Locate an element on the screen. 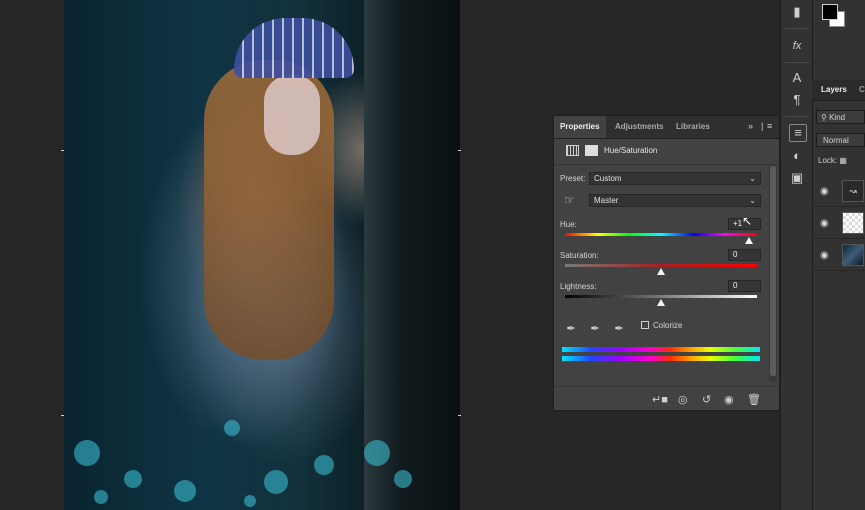 Image resolution: width=865 pixels, height=510 pixels. eyedropper-minus-icon: ✒ is located at coordinates (619, 329).